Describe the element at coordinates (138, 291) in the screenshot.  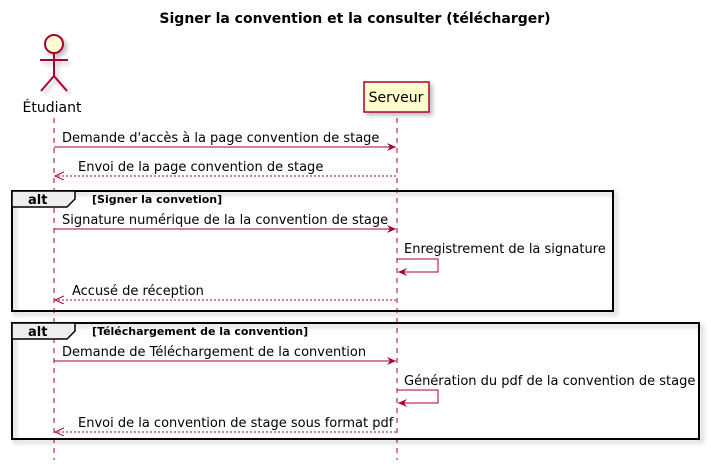
I see `msg-receipt-label: Accusé de réception` at that location.